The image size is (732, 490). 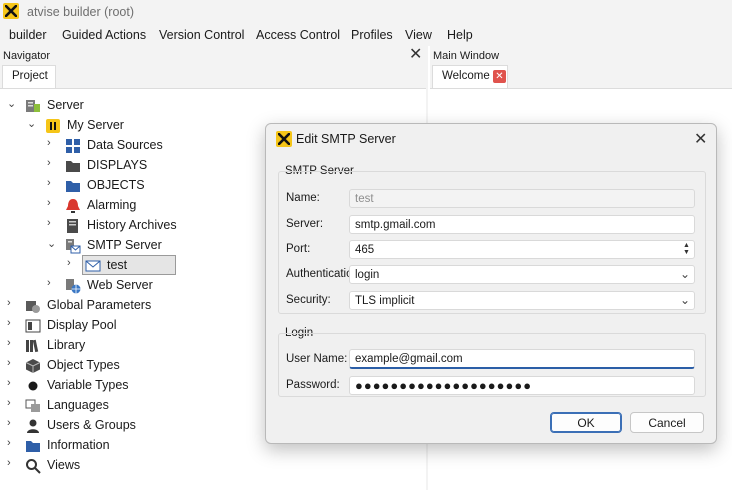 I want to click on tree-item-web-server: › Web Server, so click(x=100, y=286).